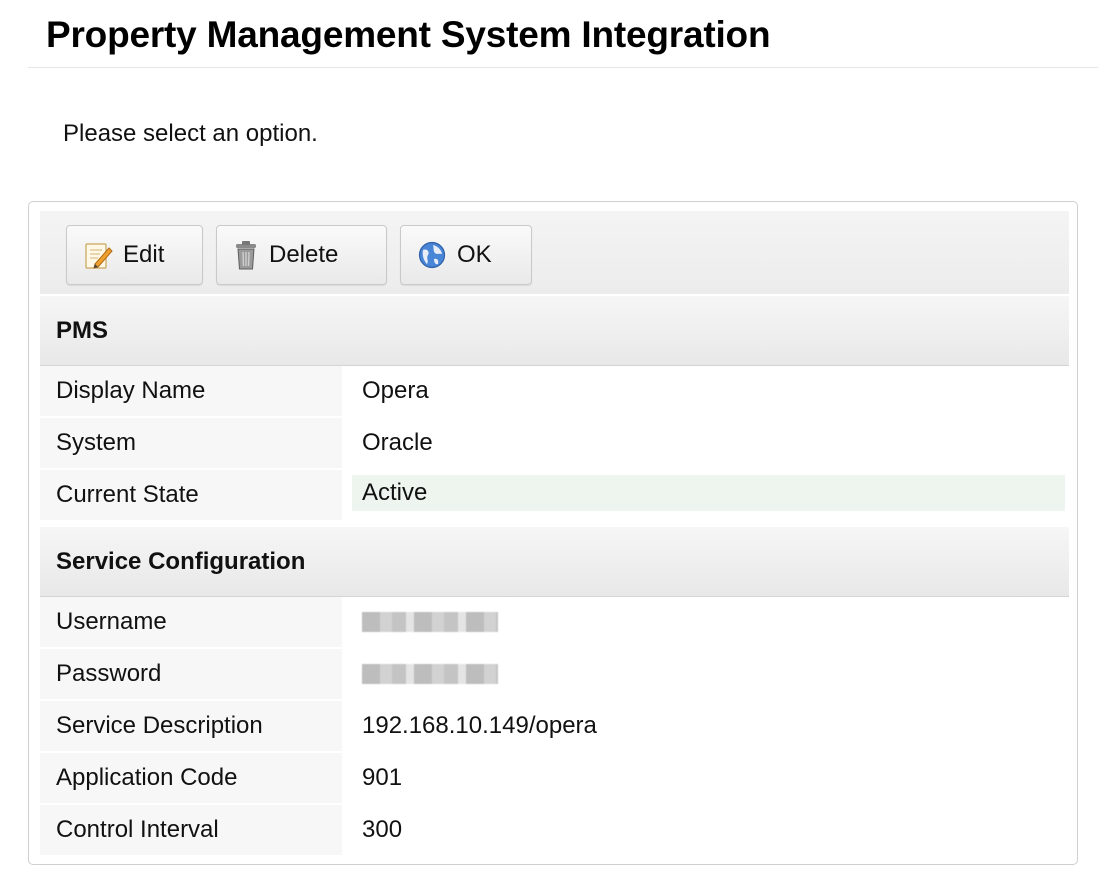  Describe the element at coordinates (191, 726) in the screenshot. I see `field-label: Service Description` at that location.